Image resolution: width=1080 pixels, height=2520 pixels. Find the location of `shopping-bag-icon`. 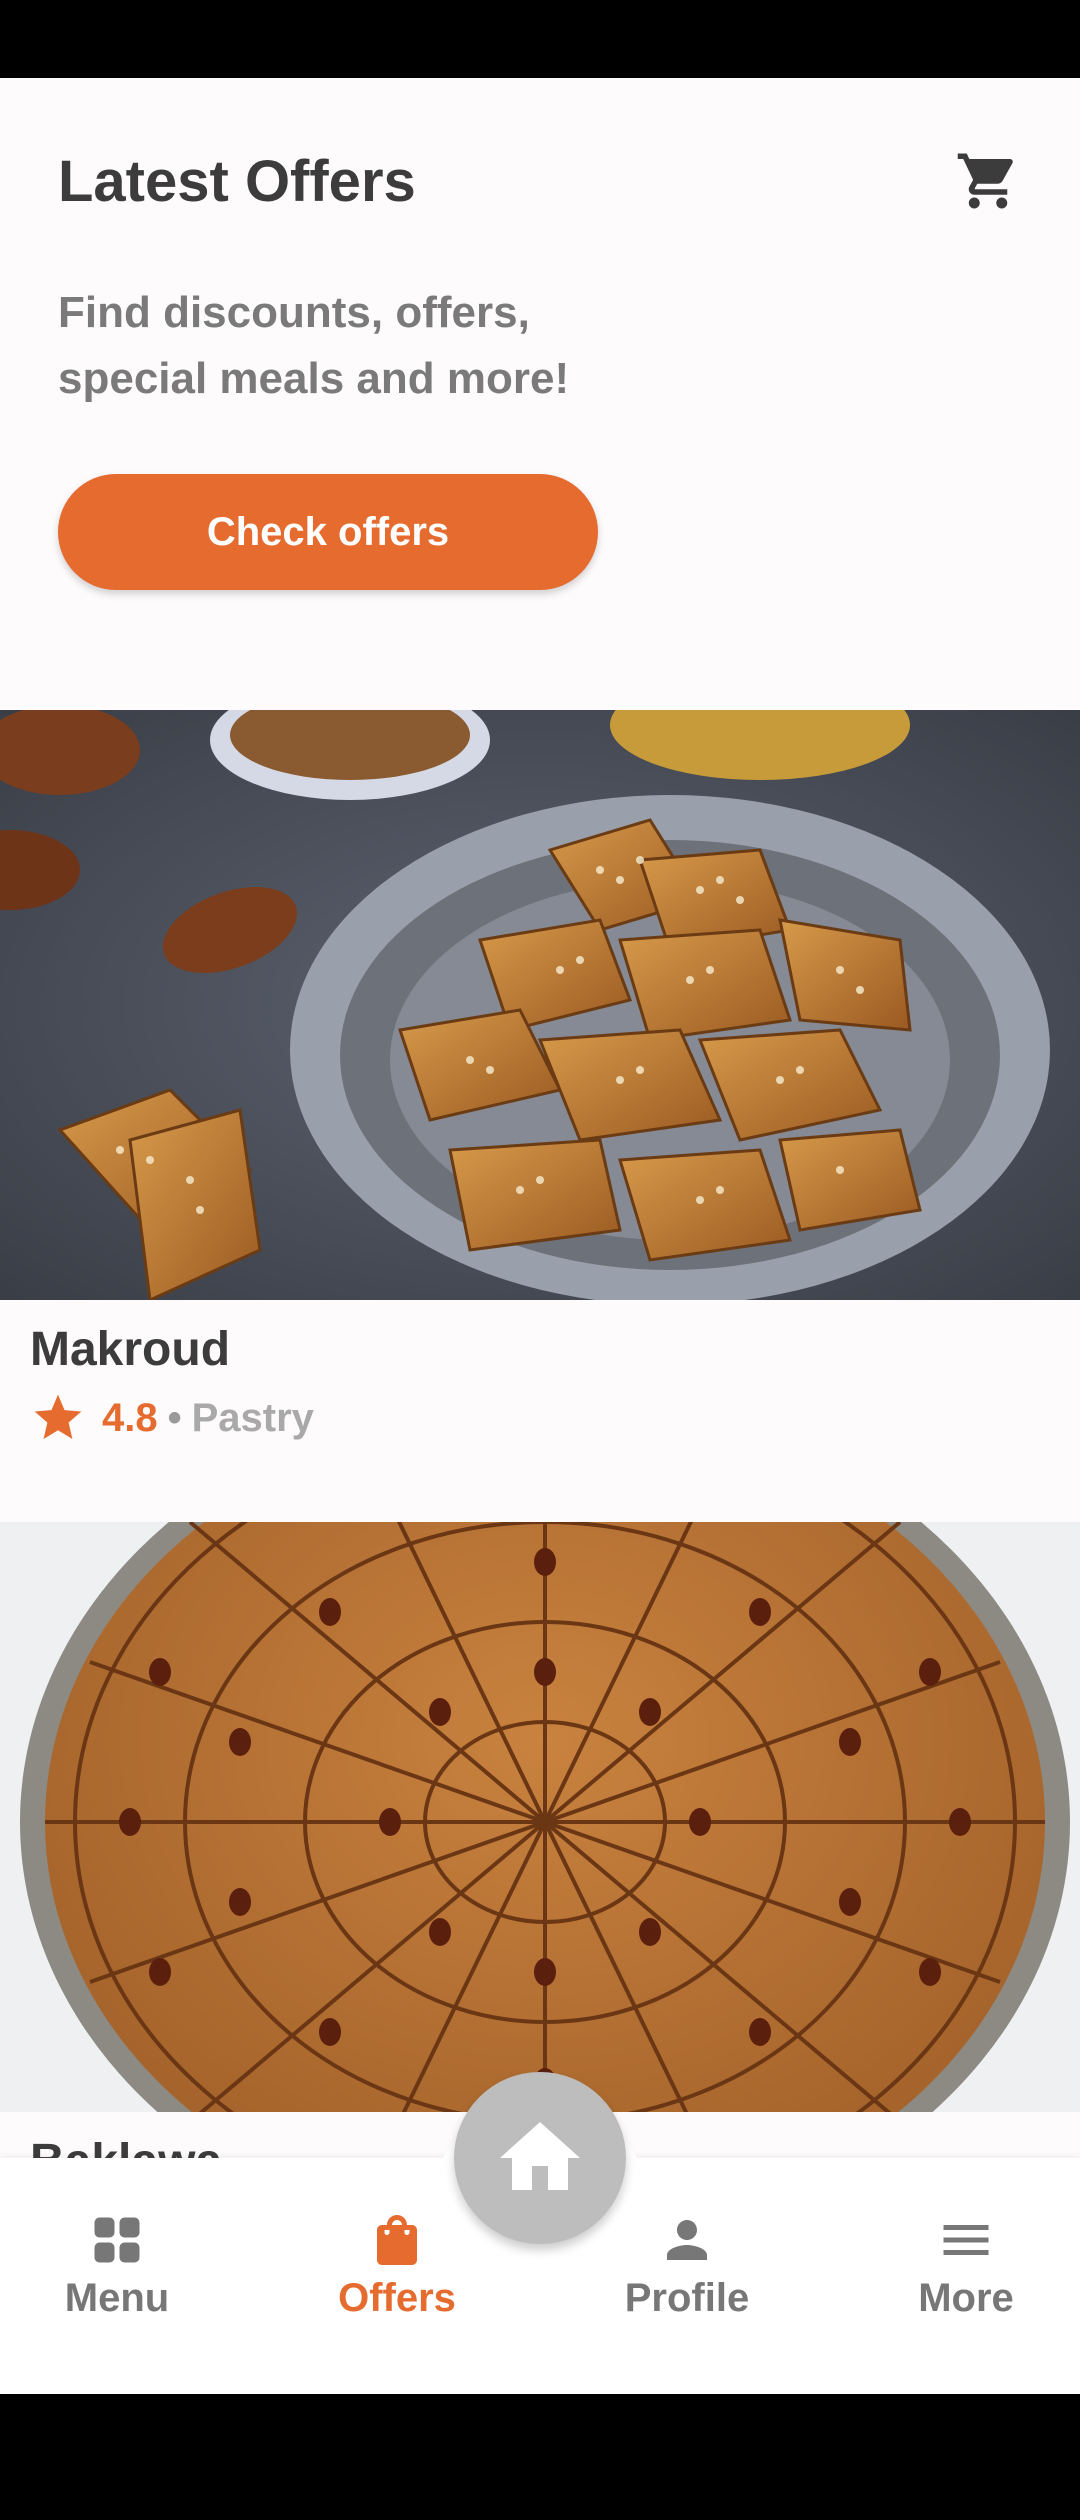

shopping-bag-icon is located at coordinates (397, 2240).